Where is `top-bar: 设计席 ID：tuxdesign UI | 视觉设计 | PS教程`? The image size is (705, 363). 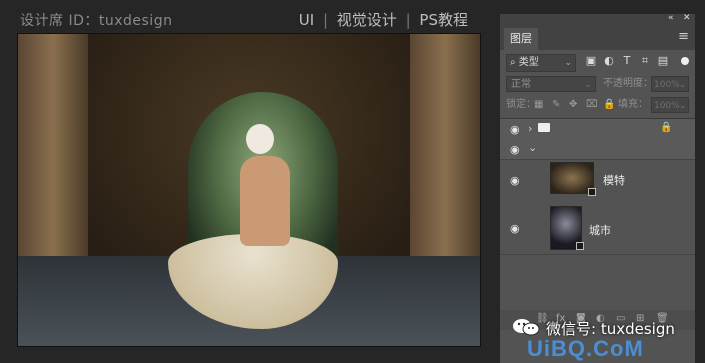 top-bar: 设计席 ID：tuxdesign UI | 视觉设计 | PS教程 is located at coordinates (250, 16).